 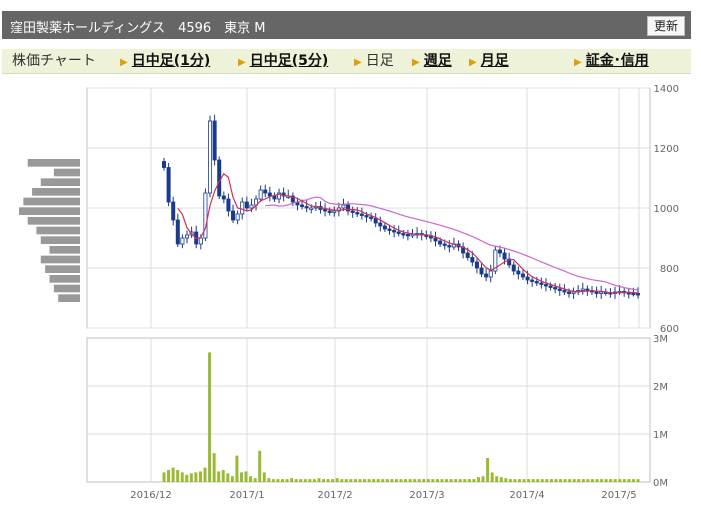 I want to click on volume-tick-label: 2M, so click(x=660, y=387).